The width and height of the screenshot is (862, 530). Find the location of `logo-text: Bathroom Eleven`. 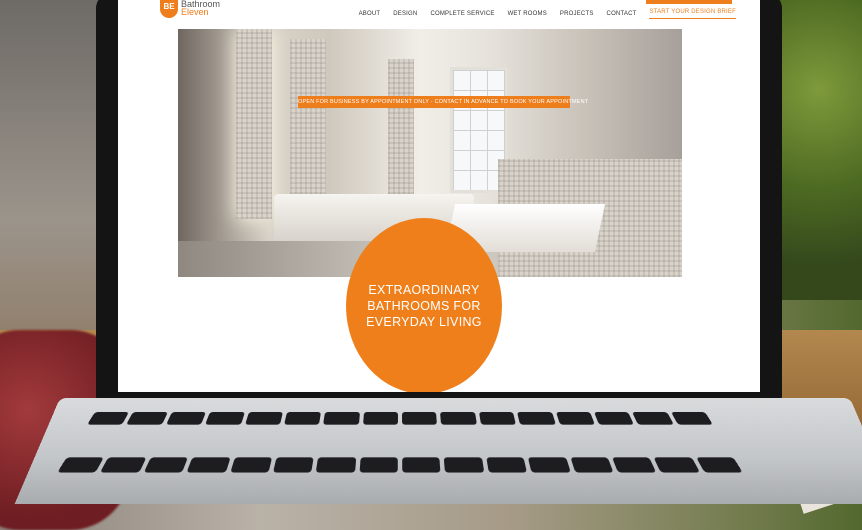

logo-text: Bathroom Eleven is located at coordinates (200, 8).